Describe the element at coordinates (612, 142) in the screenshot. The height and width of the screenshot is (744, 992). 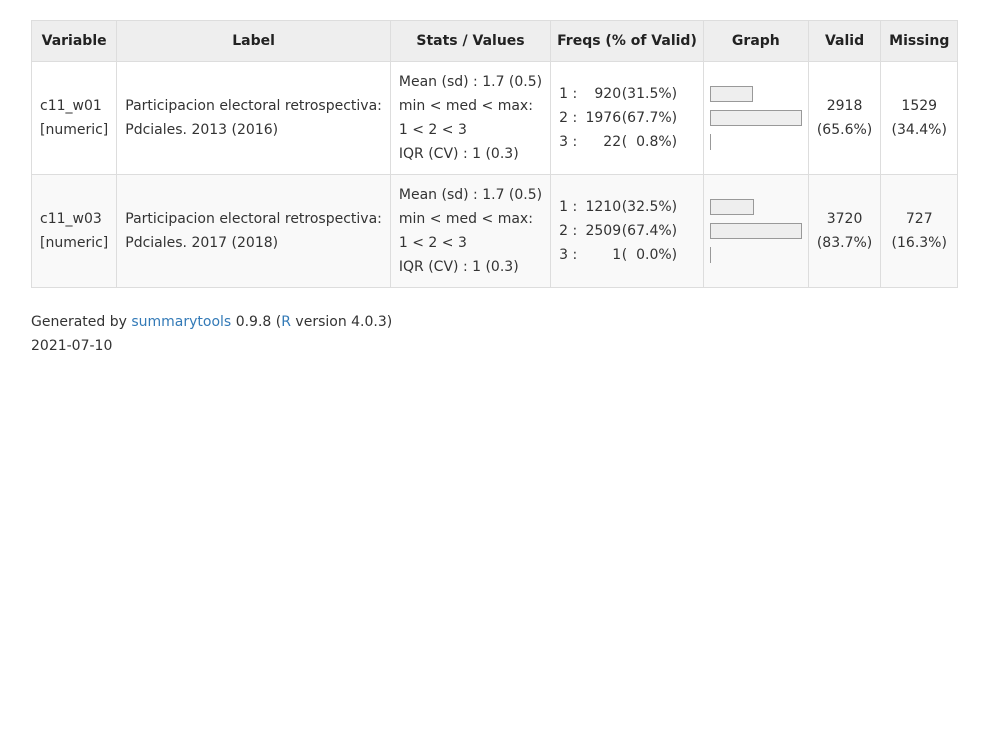
I see `freq-count: 22` at that location.